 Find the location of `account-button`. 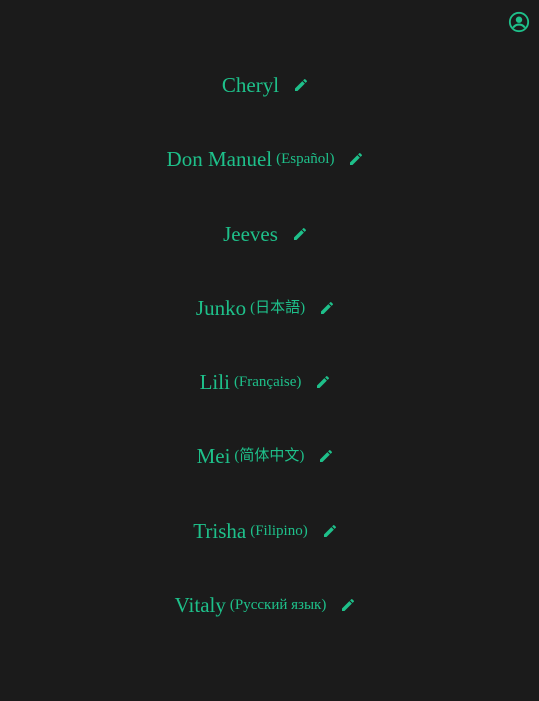

account-button is located at coordinates (519, 22).